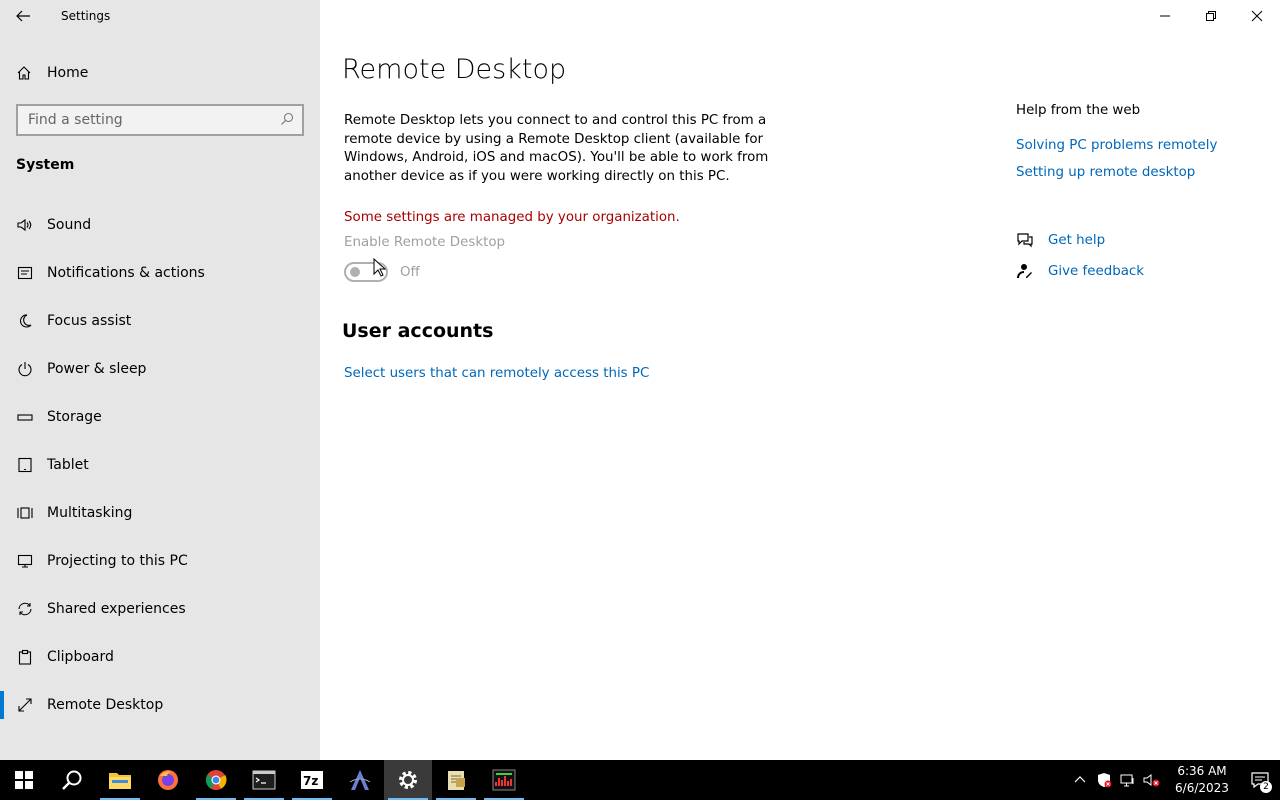  I want to click on taskbar-clock: 6:36 AM 6/6/2023, so click(1202, 780).